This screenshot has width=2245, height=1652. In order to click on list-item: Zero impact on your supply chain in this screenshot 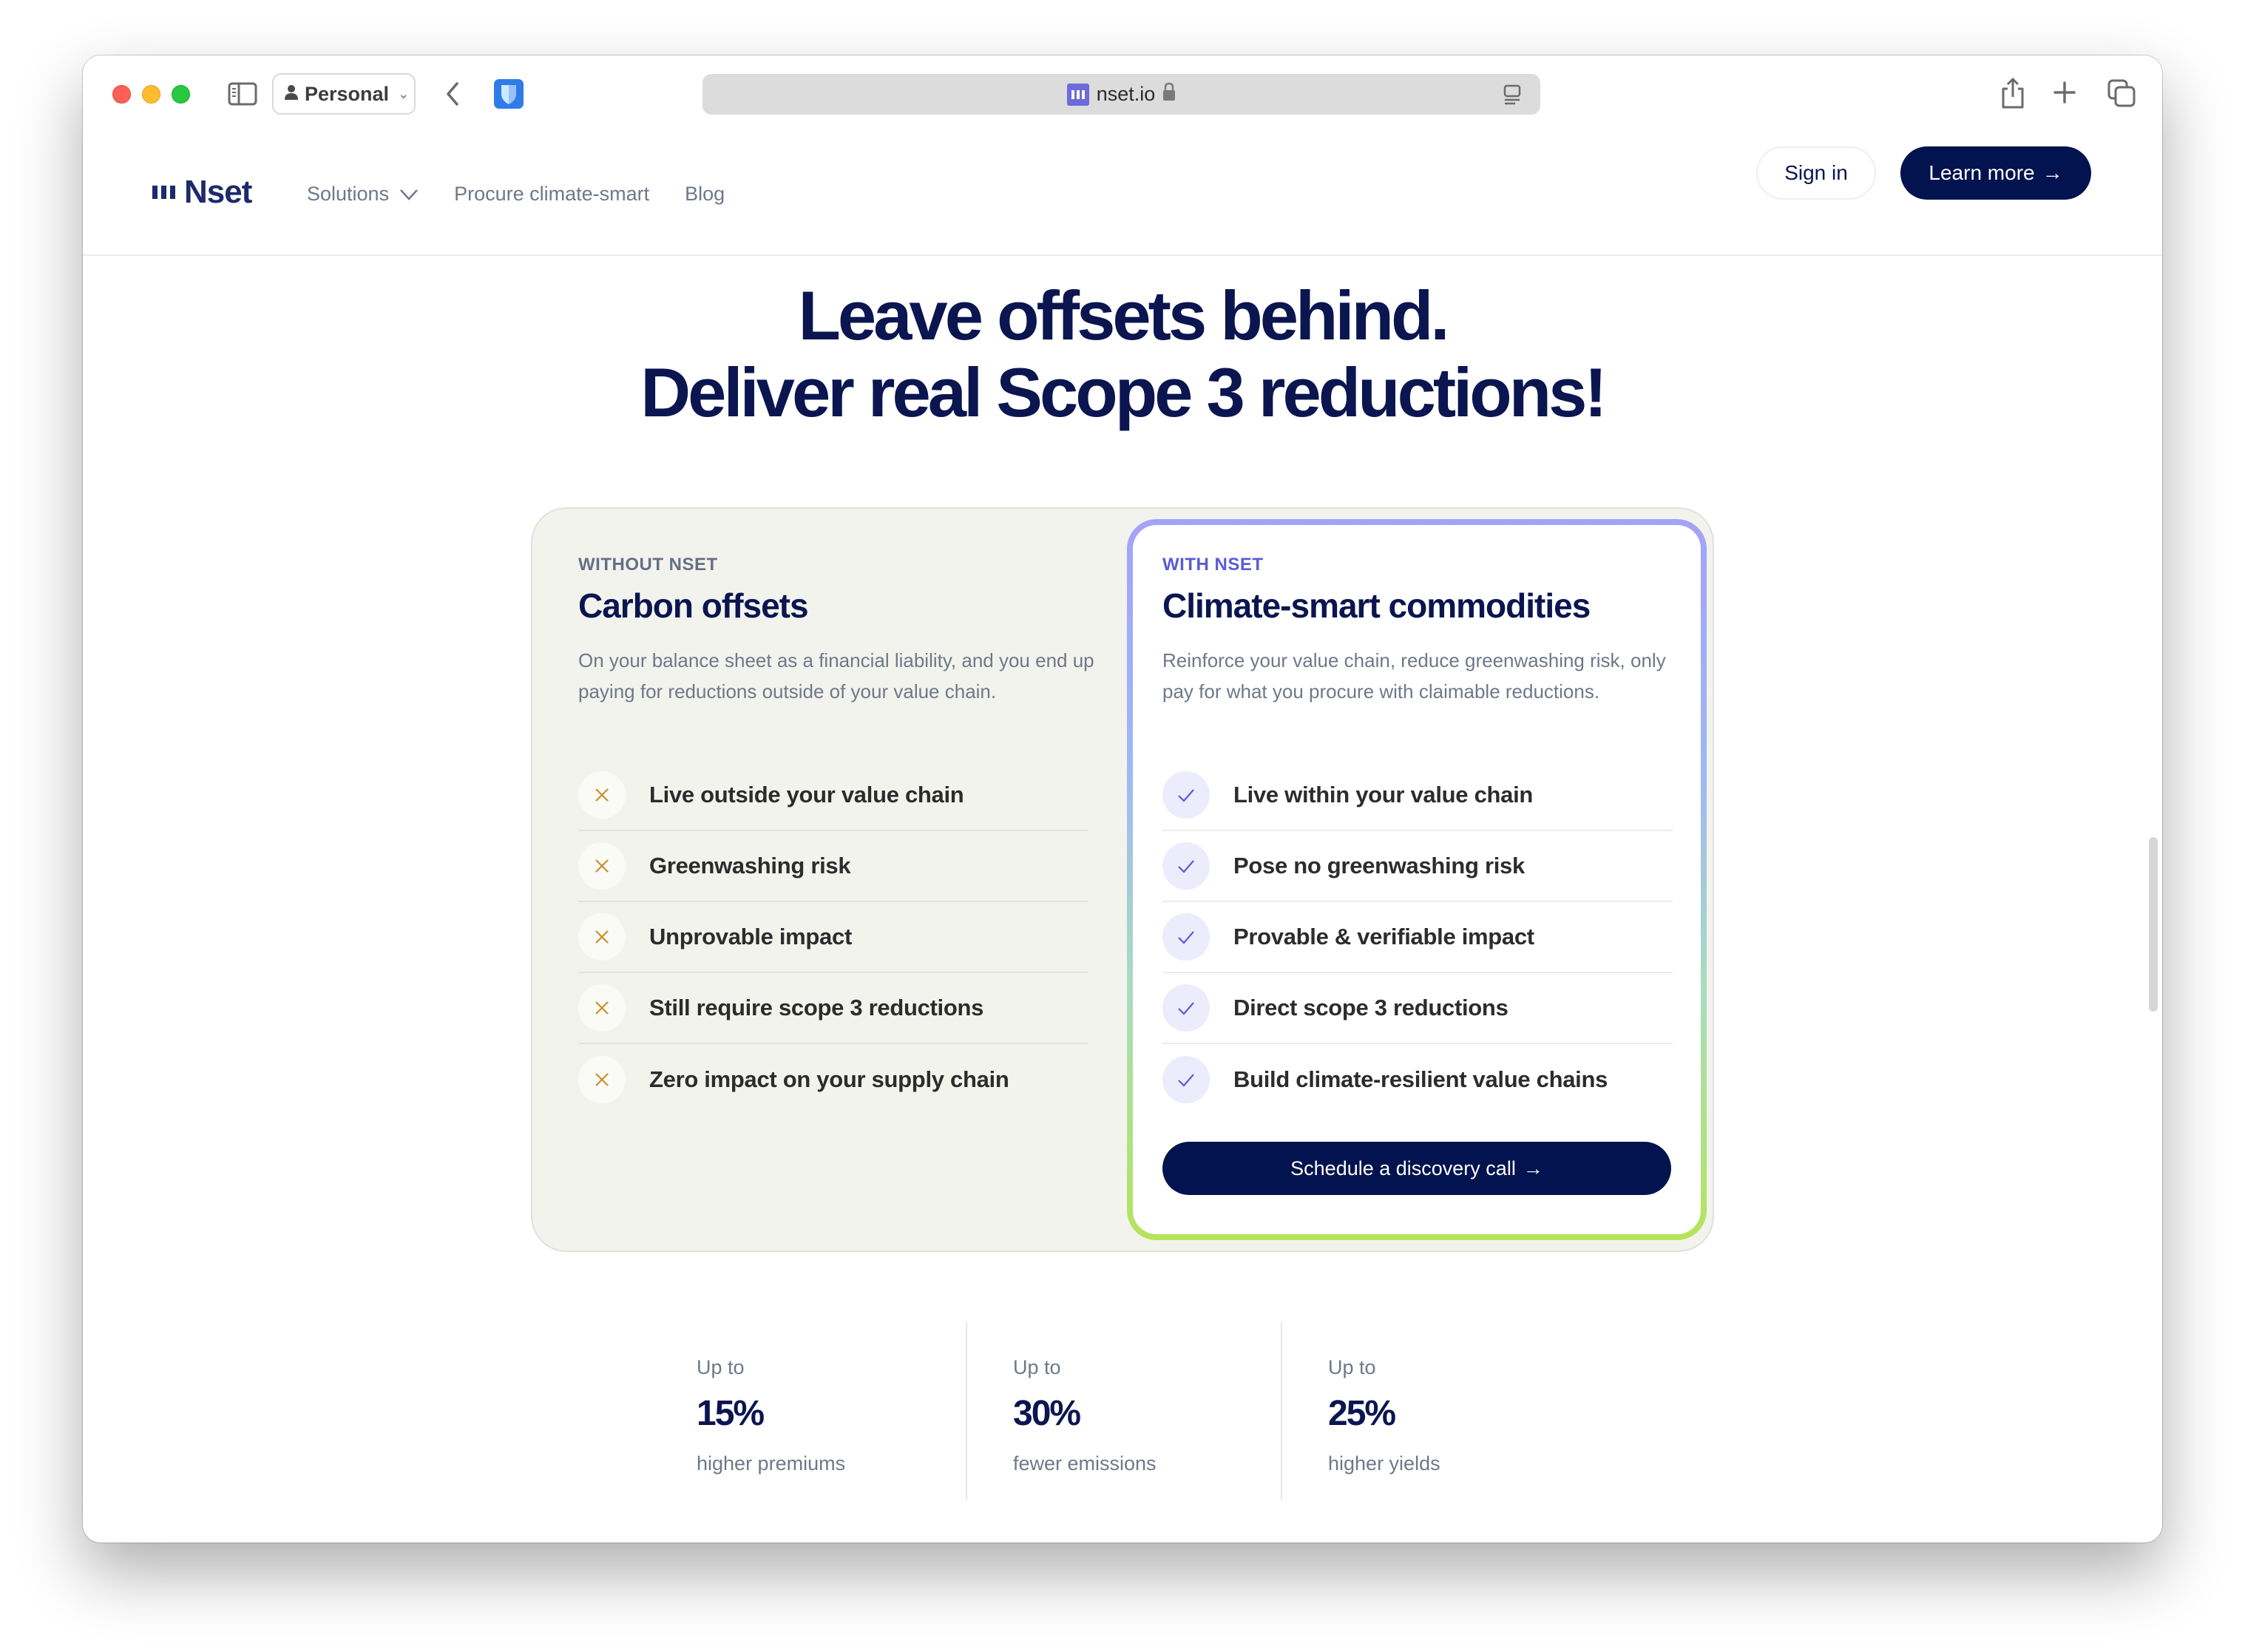, I will do `click(833, 1079)`.